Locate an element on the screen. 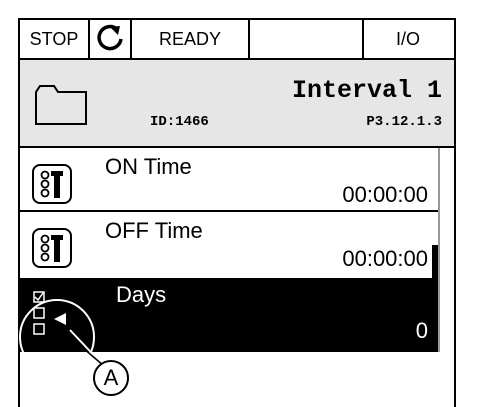 This screenshot has height=407, width=477. parameter-id: ID:1466 is located at coordinates (179, 122).